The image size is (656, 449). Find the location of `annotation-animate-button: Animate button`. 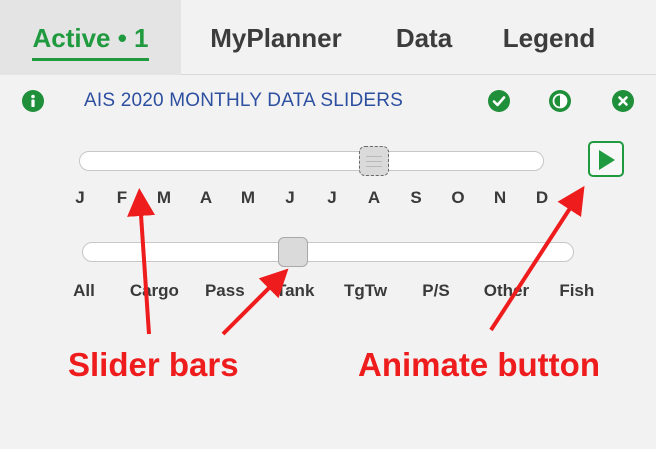

annotation-animate-button: Animate button is located at coordinates (479, 364).